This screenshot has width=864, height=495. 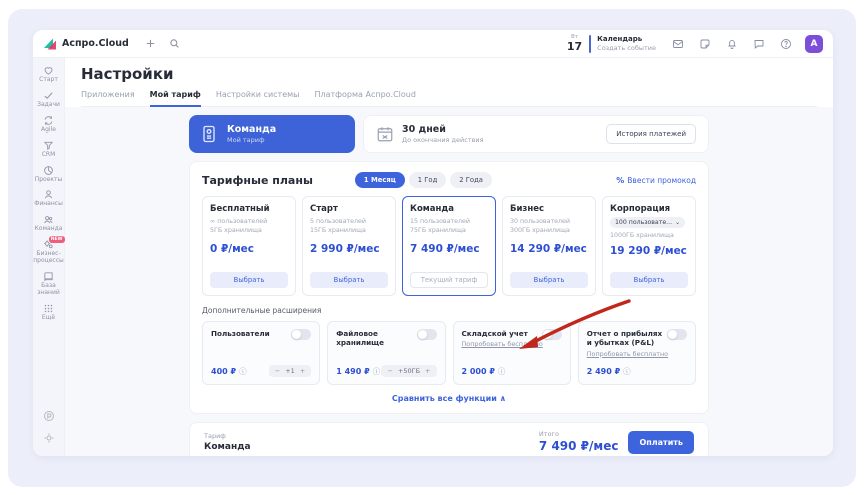 I want to click on sidebar-item-tasks: Задачи, so click(x=49, y=99).